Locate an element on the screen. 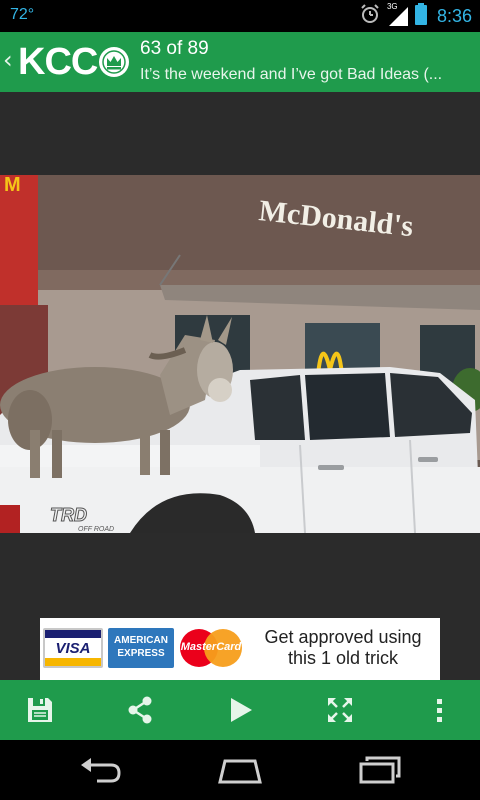  weather-temperature: 72° is located at coordinates (22, 14).